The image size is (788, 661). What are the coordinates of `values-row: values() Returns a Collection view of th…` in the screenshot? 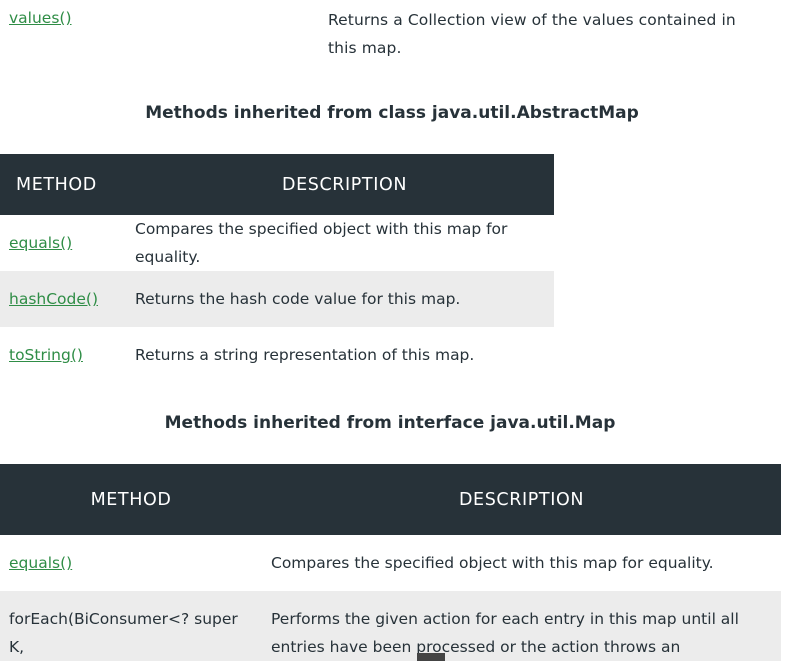 It's located at (394, 36).